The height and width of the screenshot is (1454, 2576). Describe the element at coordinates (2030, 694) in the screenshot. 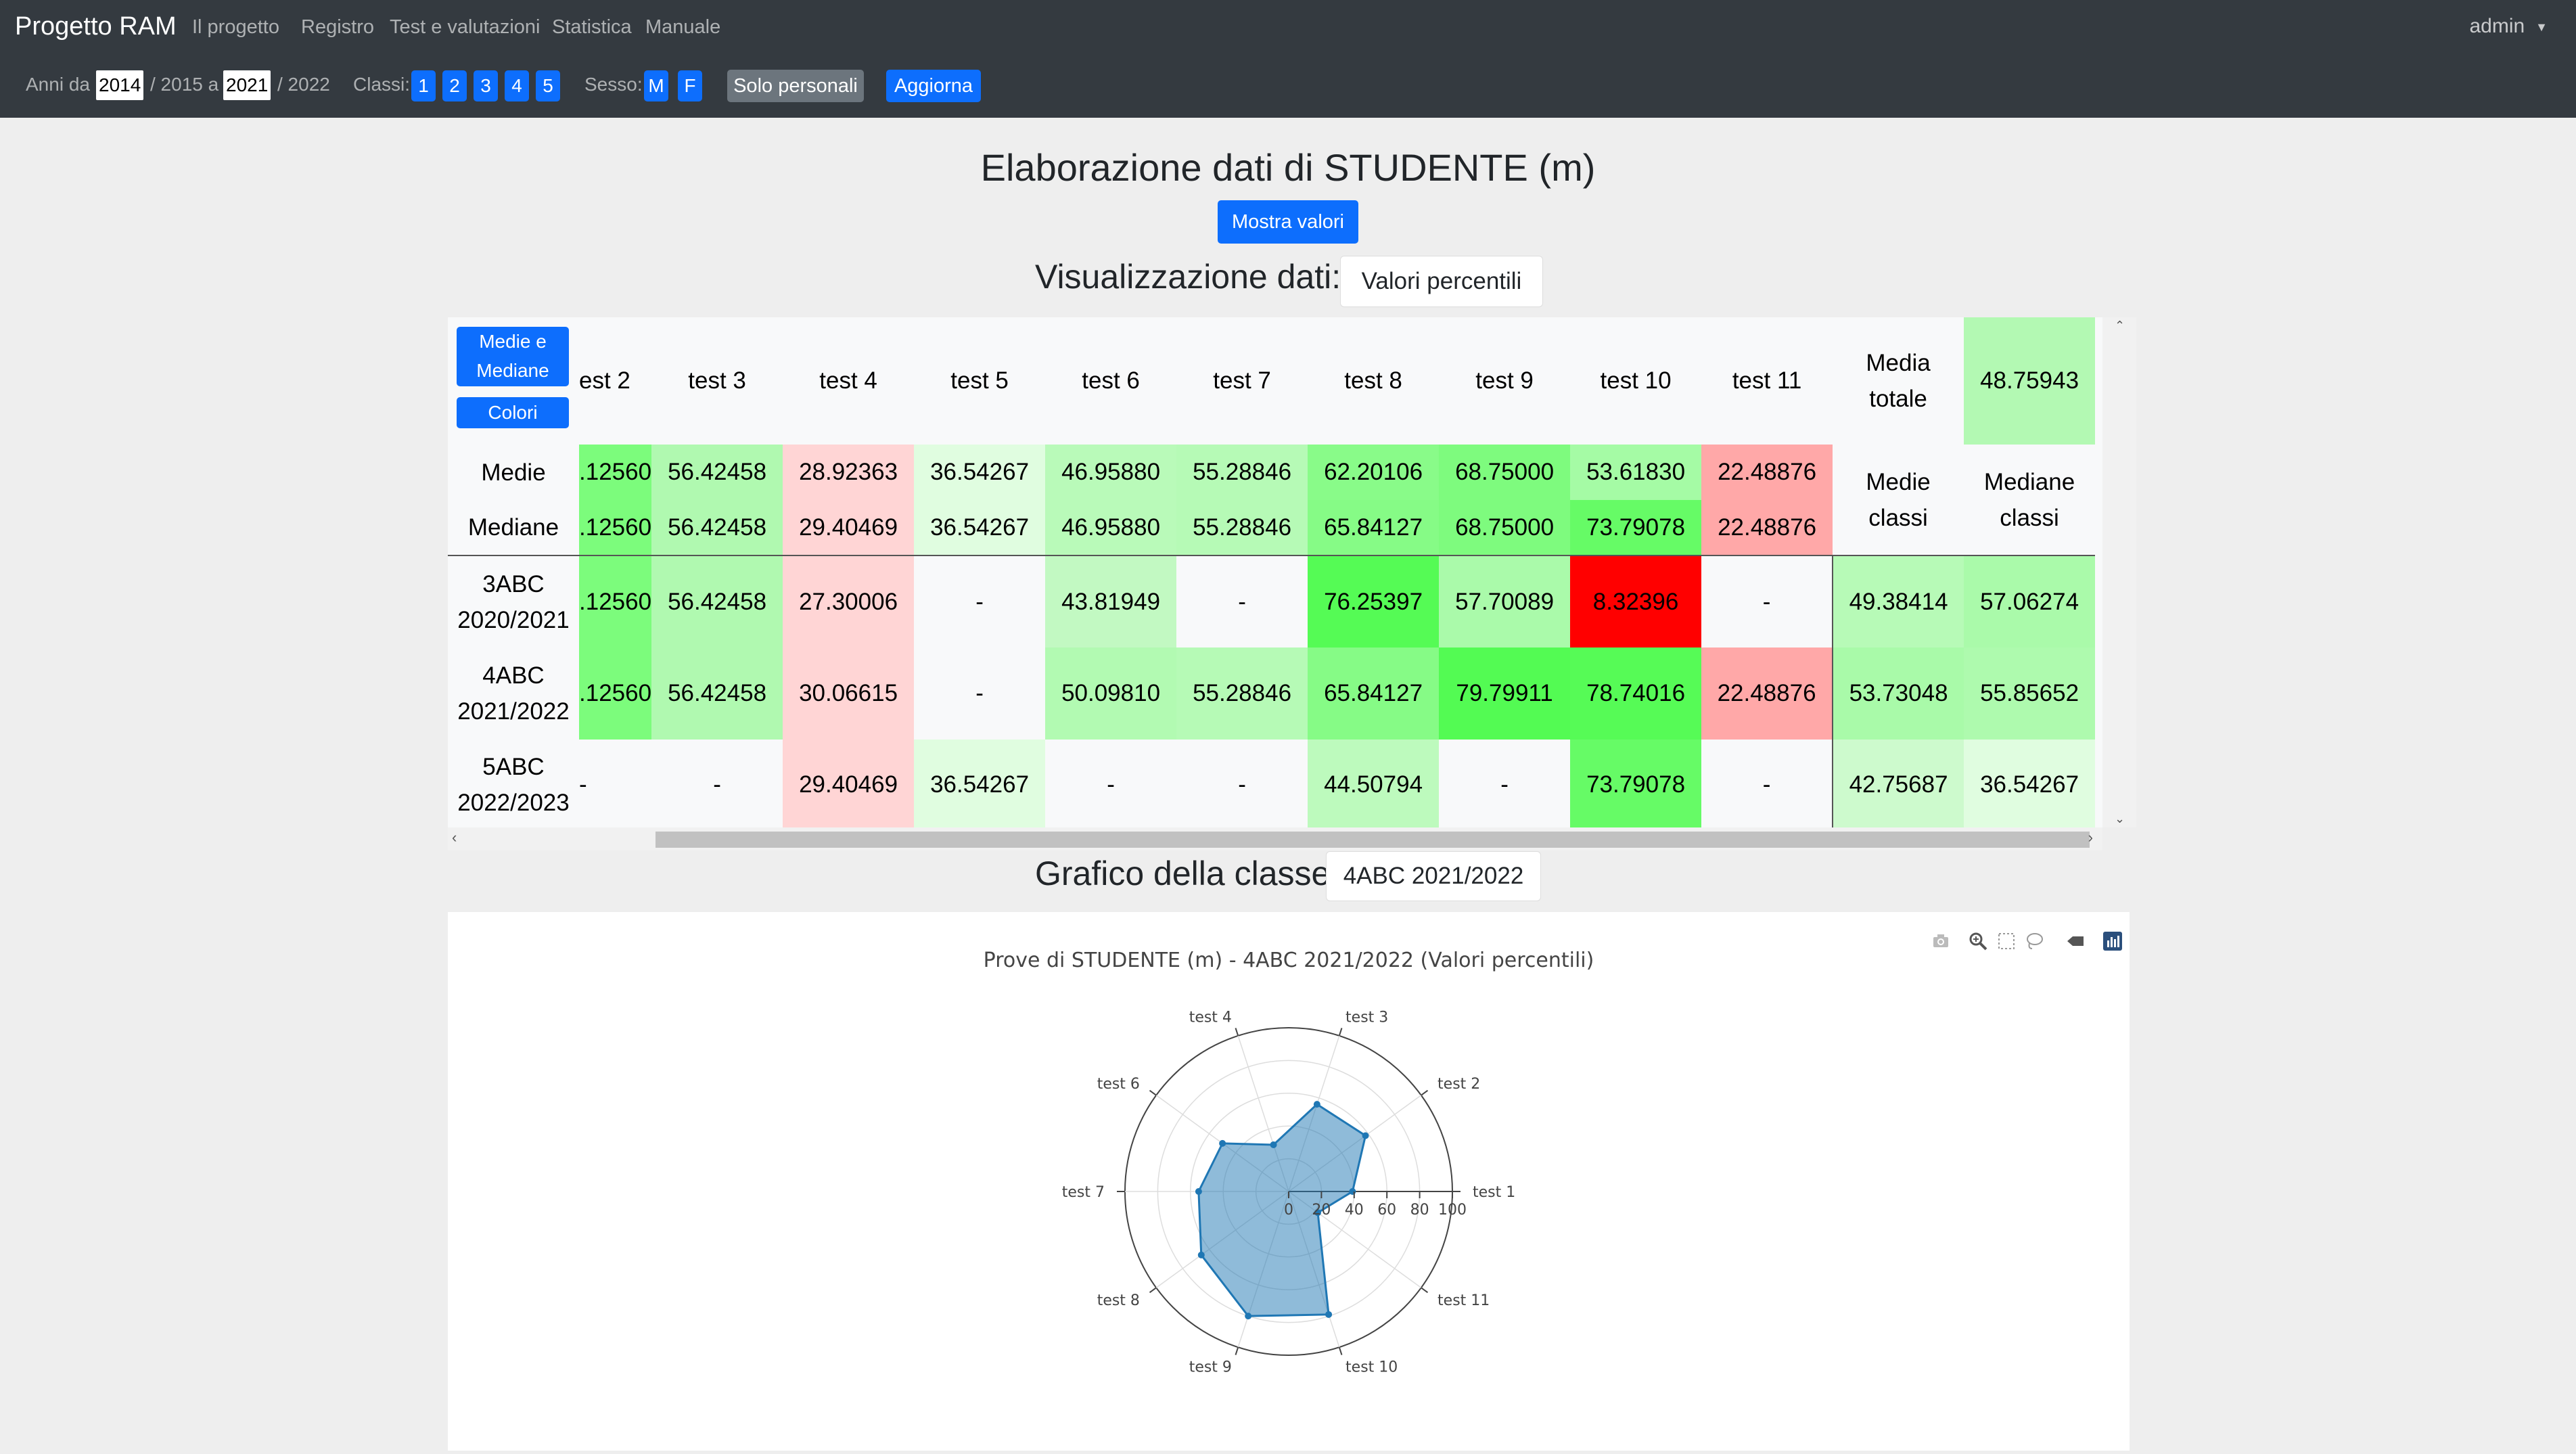

I see `mediane-classi-value: 55.85652` at that location.